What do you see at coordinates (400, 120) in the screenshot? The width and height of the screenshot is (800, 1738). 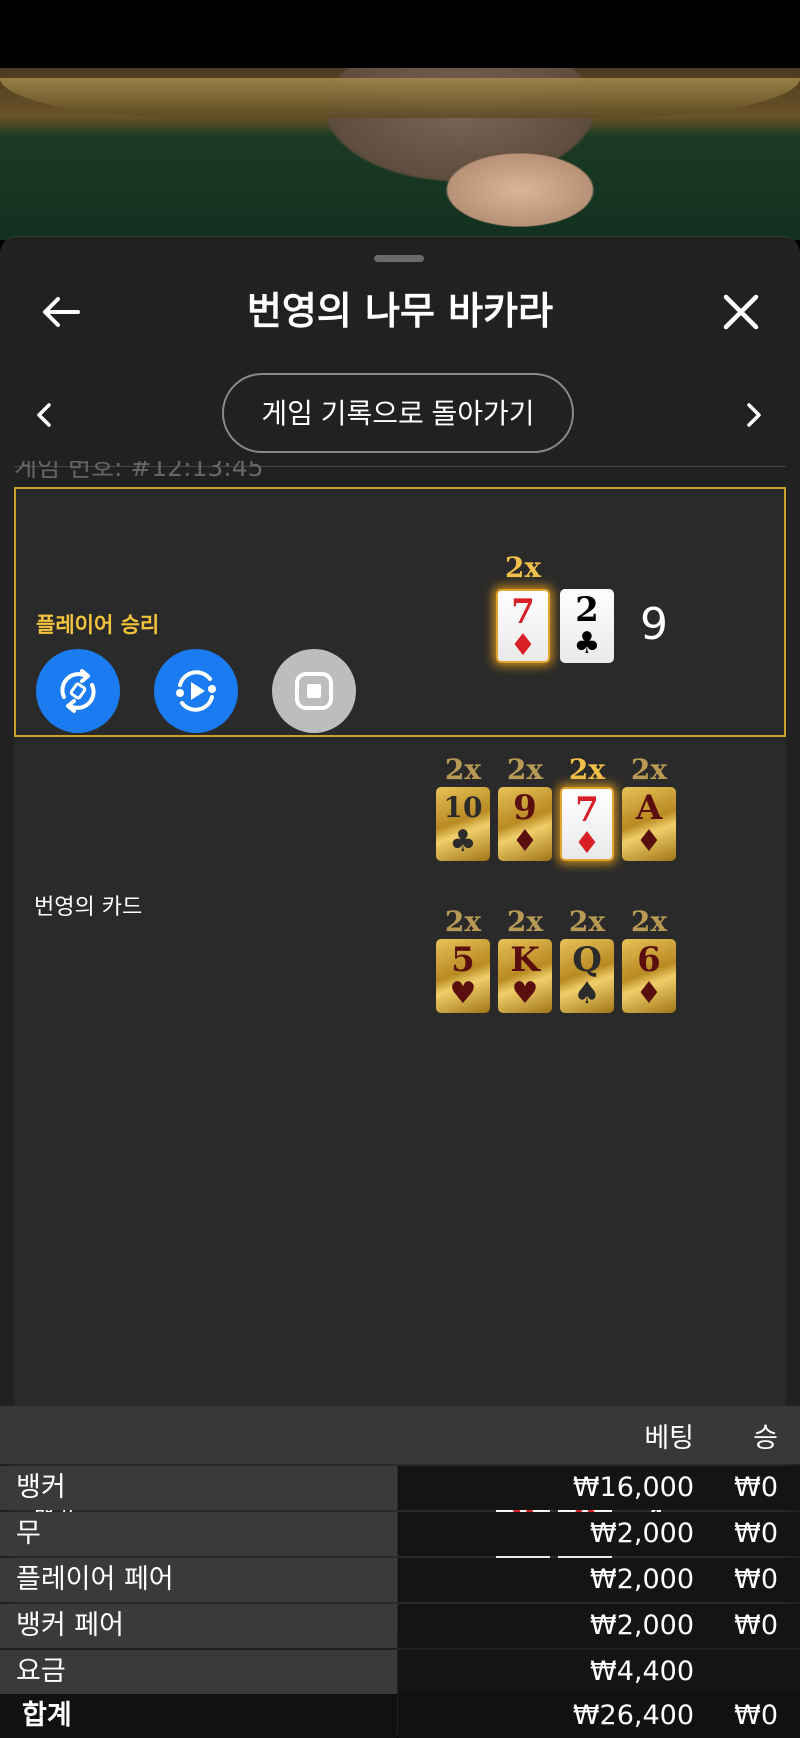 I see `live-video` at bounding box center [400, 120].